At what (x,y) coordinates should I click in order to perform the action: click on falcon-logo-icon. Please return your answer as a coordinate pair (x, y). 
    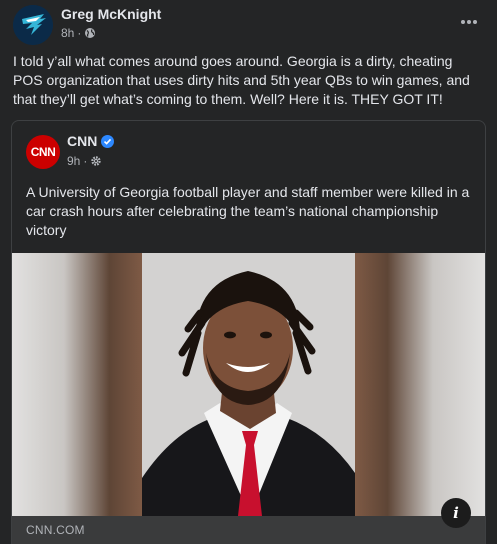
    Looking at the image, I should click on (33, 25).